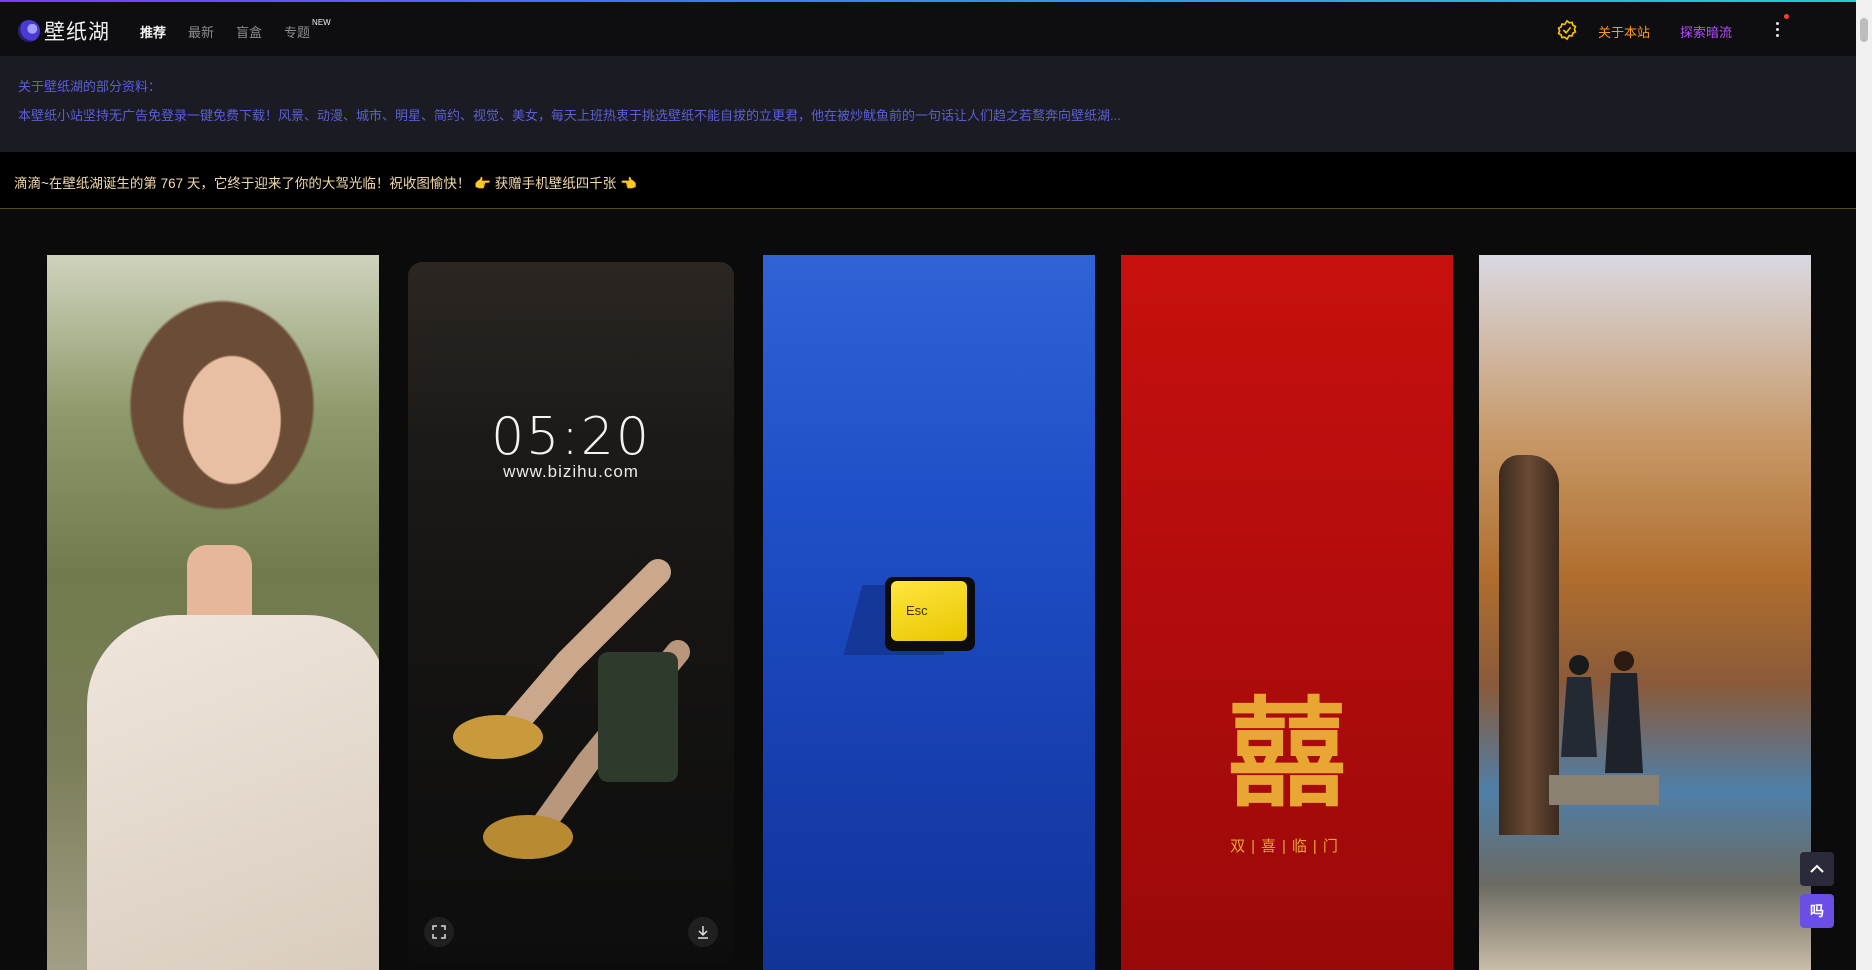 The width and height of the screenshot is (1872, 970). I want to click on main-nav: 推荐 最新 盲盒 专题 NEW, so click(235, 29).